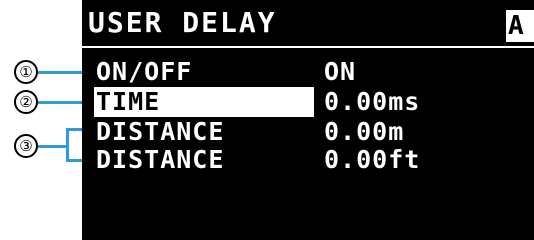  I want to click on param-row-time: TIME 0.00ms, so click(308, 102).